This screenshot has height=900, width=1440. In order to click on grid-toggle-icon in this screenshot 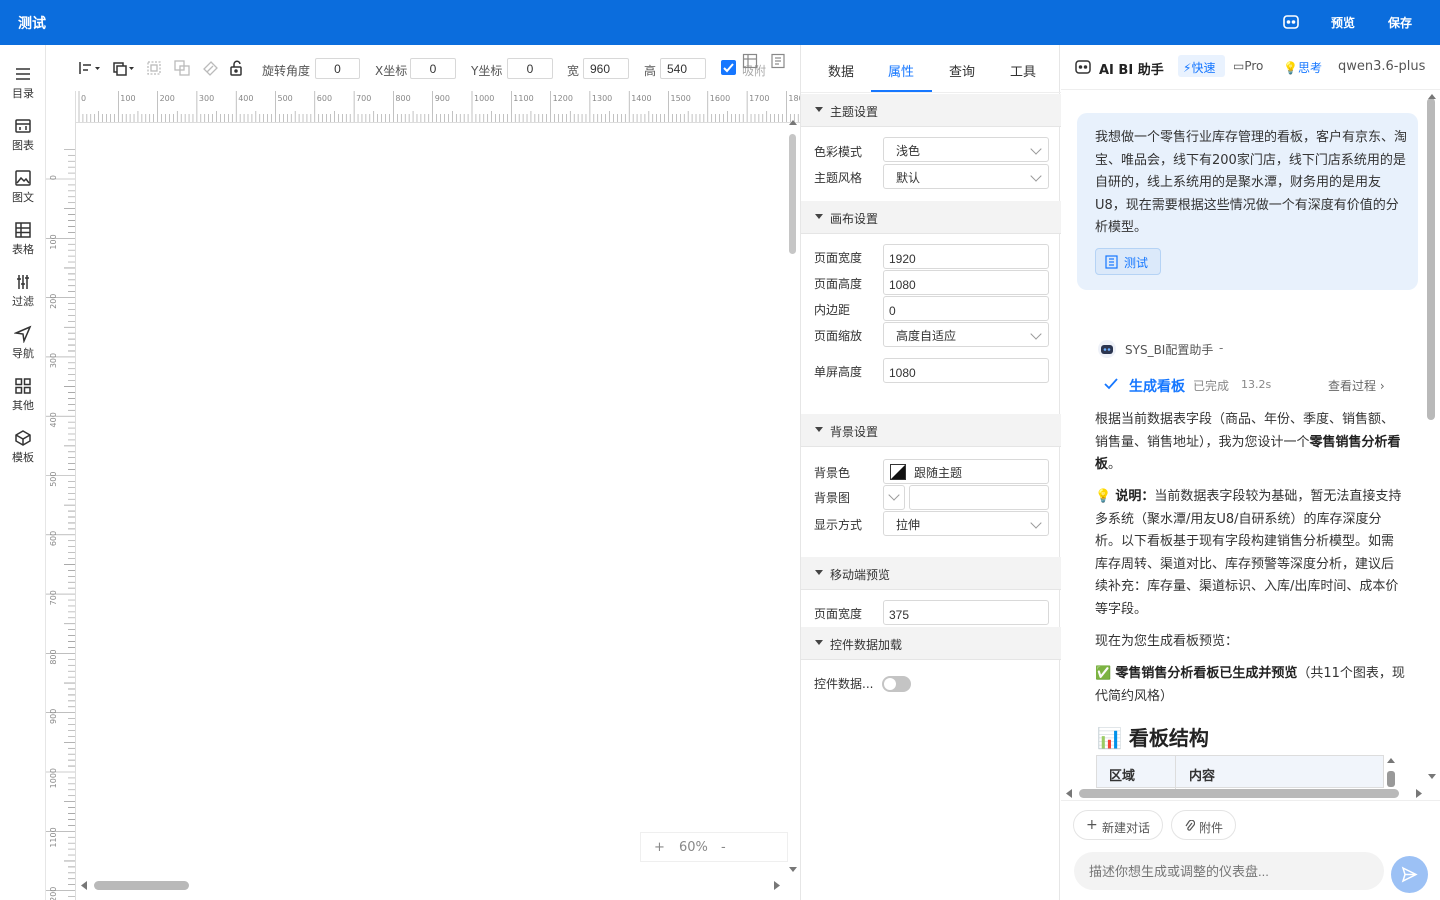, I will do `click(750, 61)`.